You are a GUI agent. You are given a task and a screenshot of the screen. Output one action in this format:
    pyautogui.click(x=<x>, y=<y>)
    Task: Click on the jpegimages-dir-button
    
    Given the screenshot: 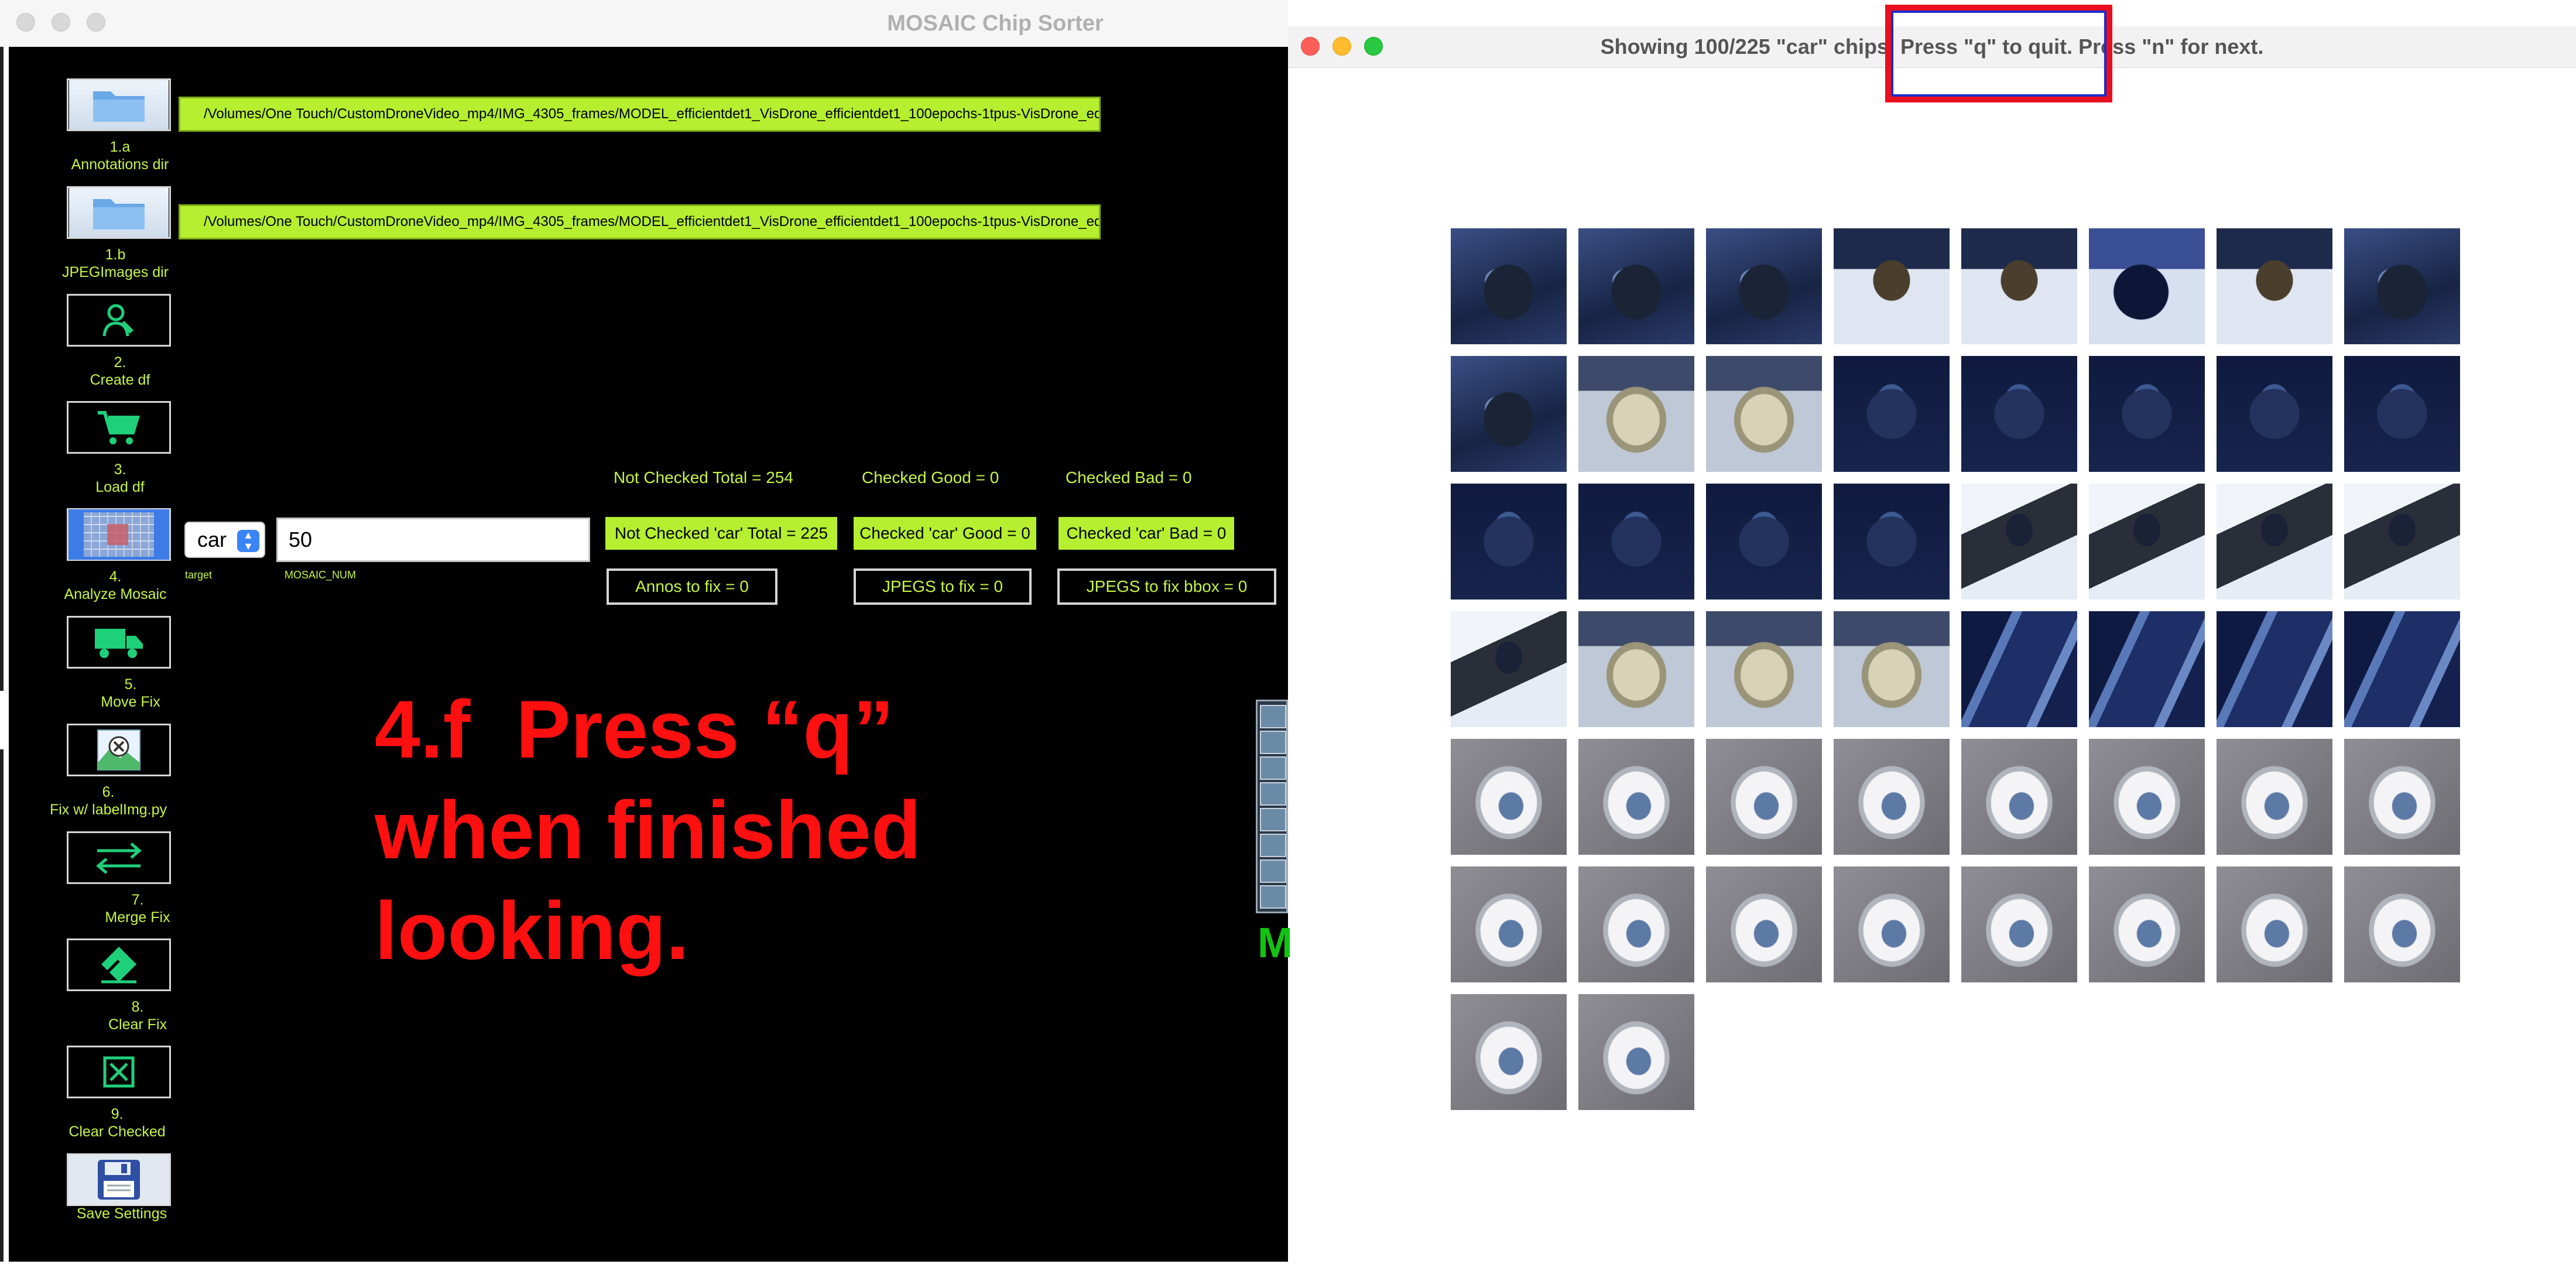 What is the action you would take?
    pyautogui.click(x=119, y=212)
    